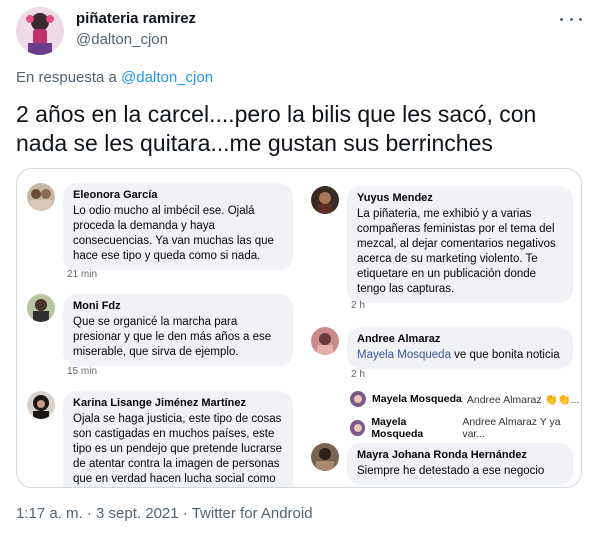  I want to click on commenter-name: Mayra Johana Ronda Hernández, so click(442, 455).